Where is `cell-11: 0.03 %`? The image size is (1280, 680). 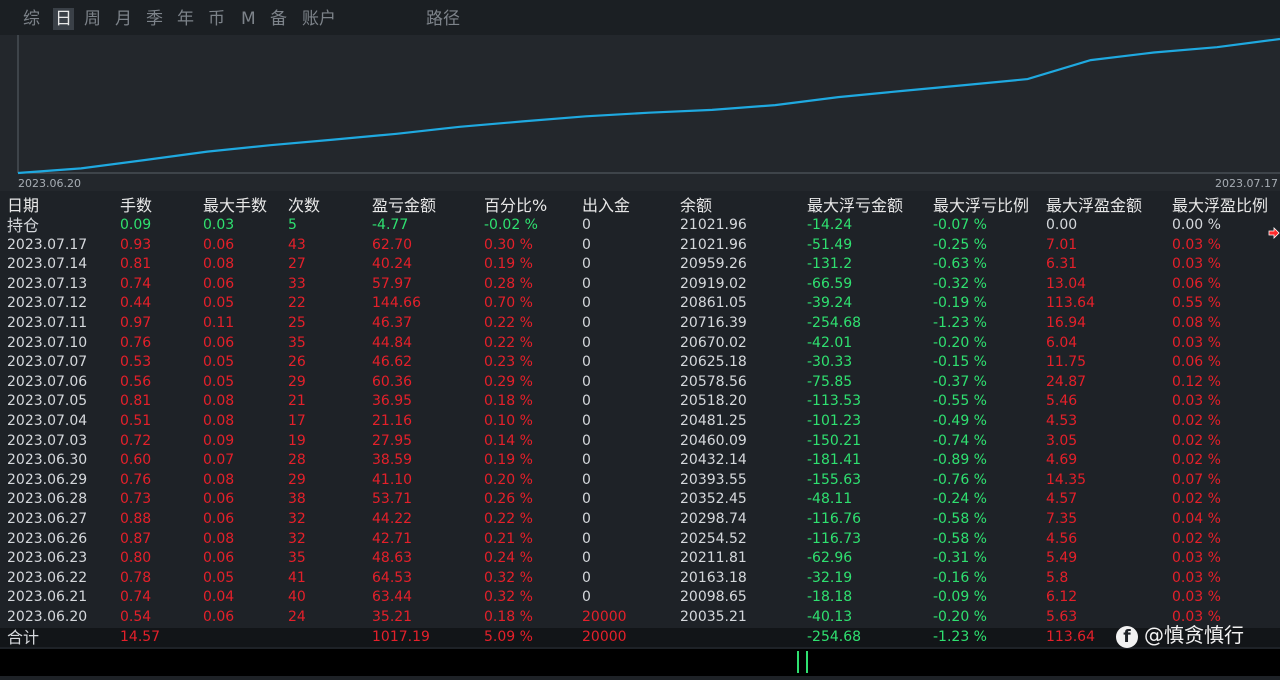 cell-11: 0.03 % is located at coordinates (1196, 597).